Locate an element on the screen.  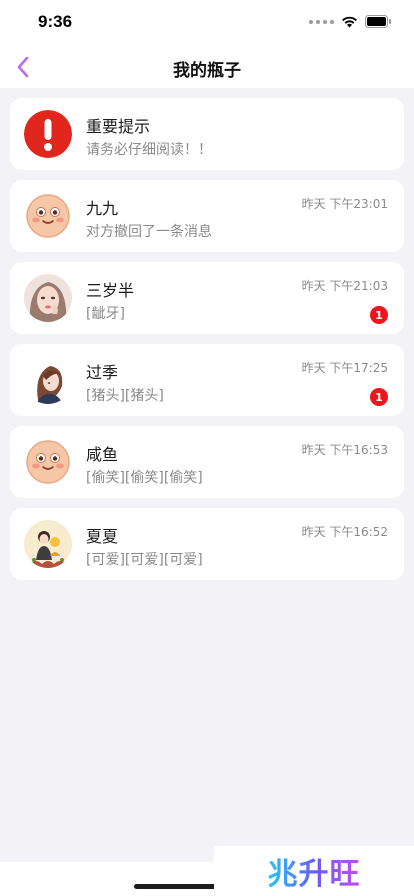
conversation-item: 咸鱼 [偷笑][偷笑][偷笑] 昨天 下午16:53 is located at coordinates (207, 462).